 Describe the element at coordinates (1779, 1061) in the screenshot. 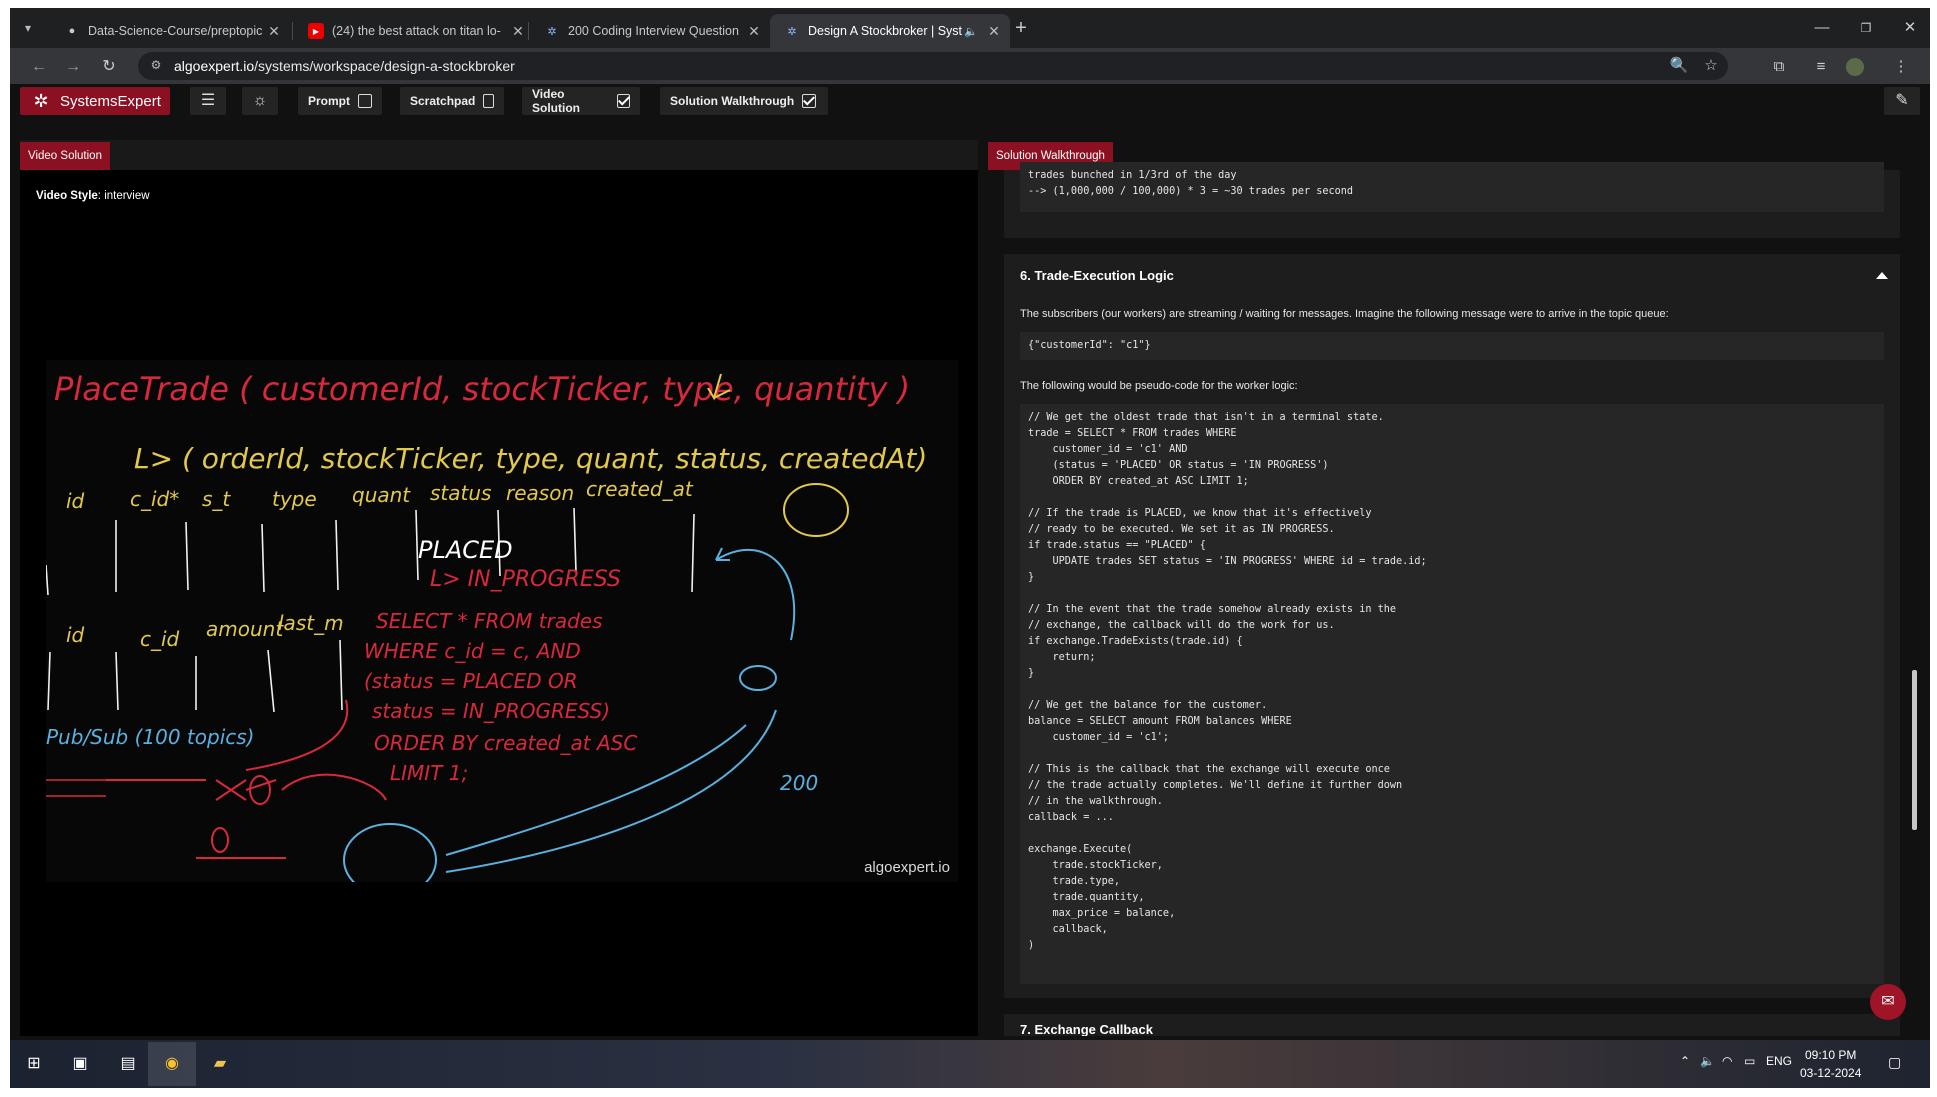

I see `language-indicator: ENG` at that location.